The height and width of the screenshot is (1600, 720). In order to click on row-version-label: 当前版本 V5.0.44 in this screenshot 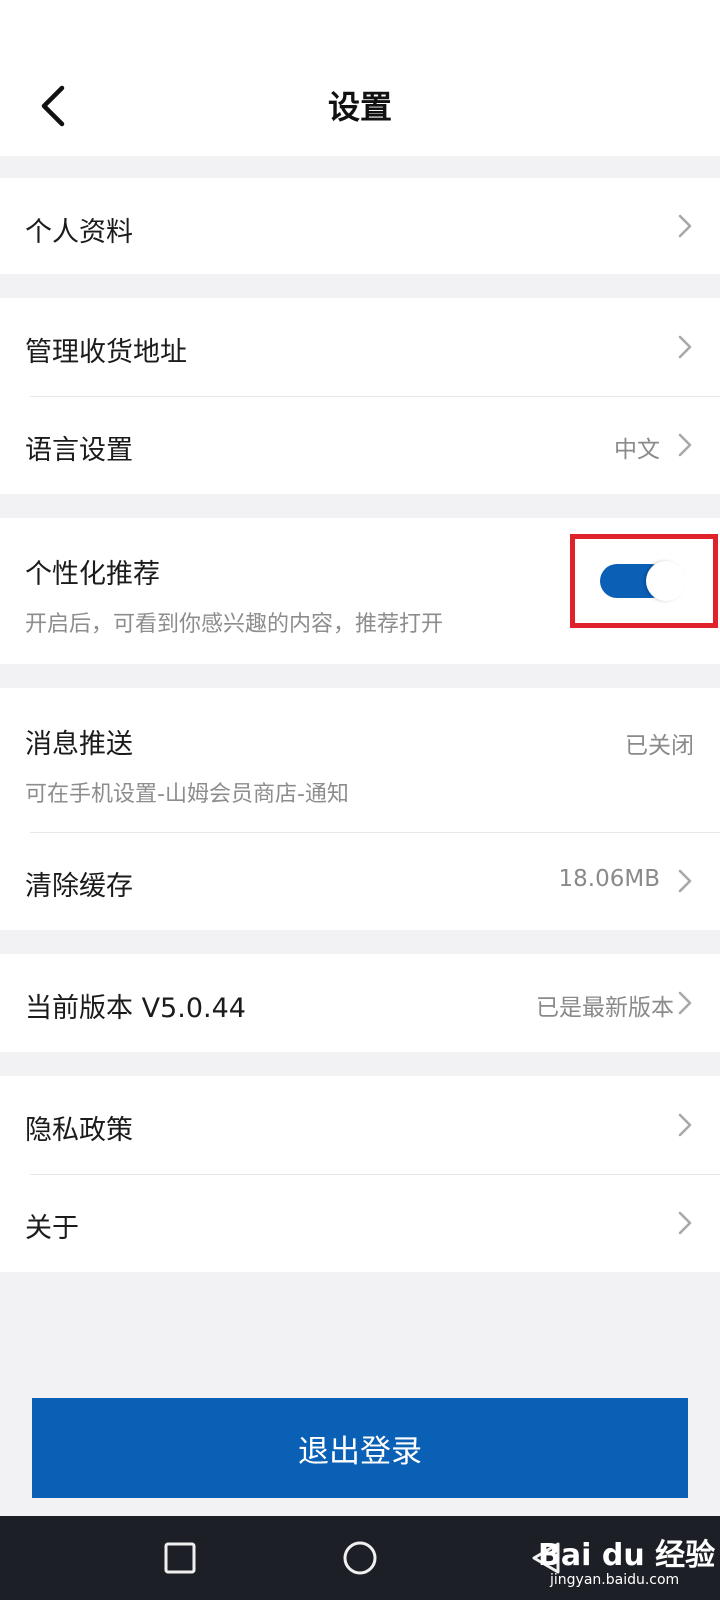, I will do `click(135, 1008)`.